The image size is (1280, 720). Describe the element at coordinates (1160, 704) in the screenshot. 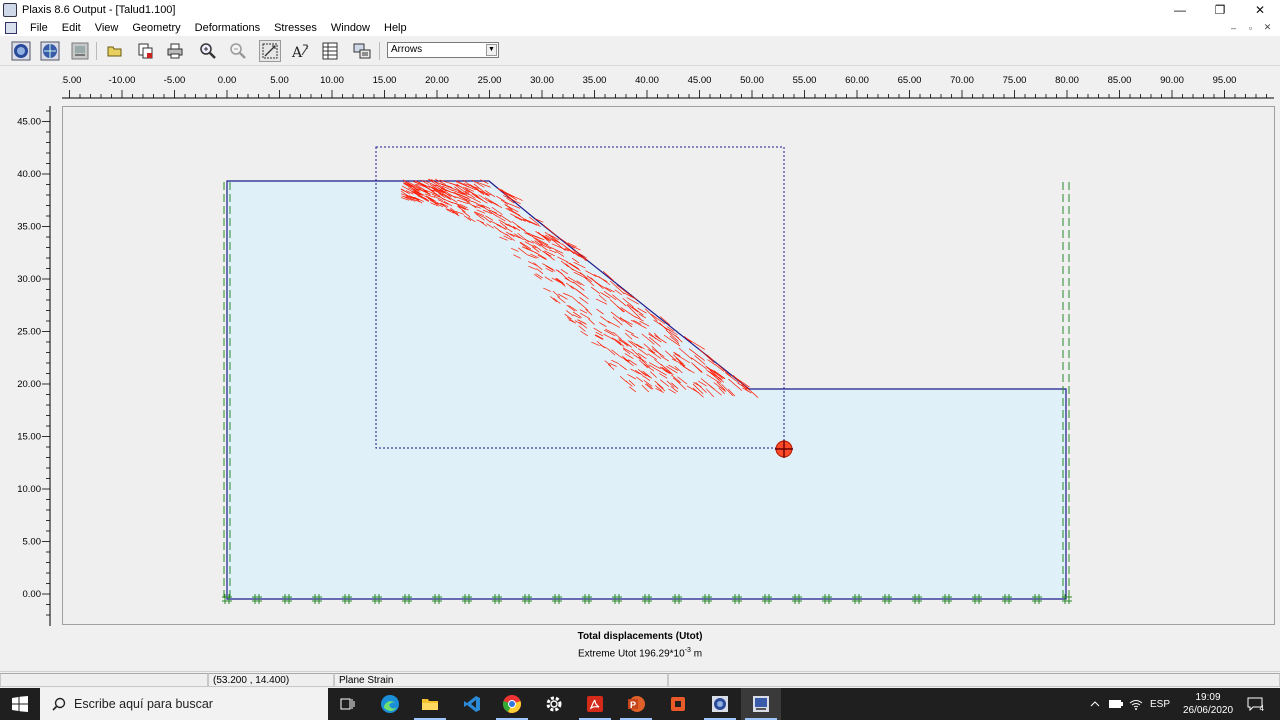

I see `input-language: ESP` at that location.